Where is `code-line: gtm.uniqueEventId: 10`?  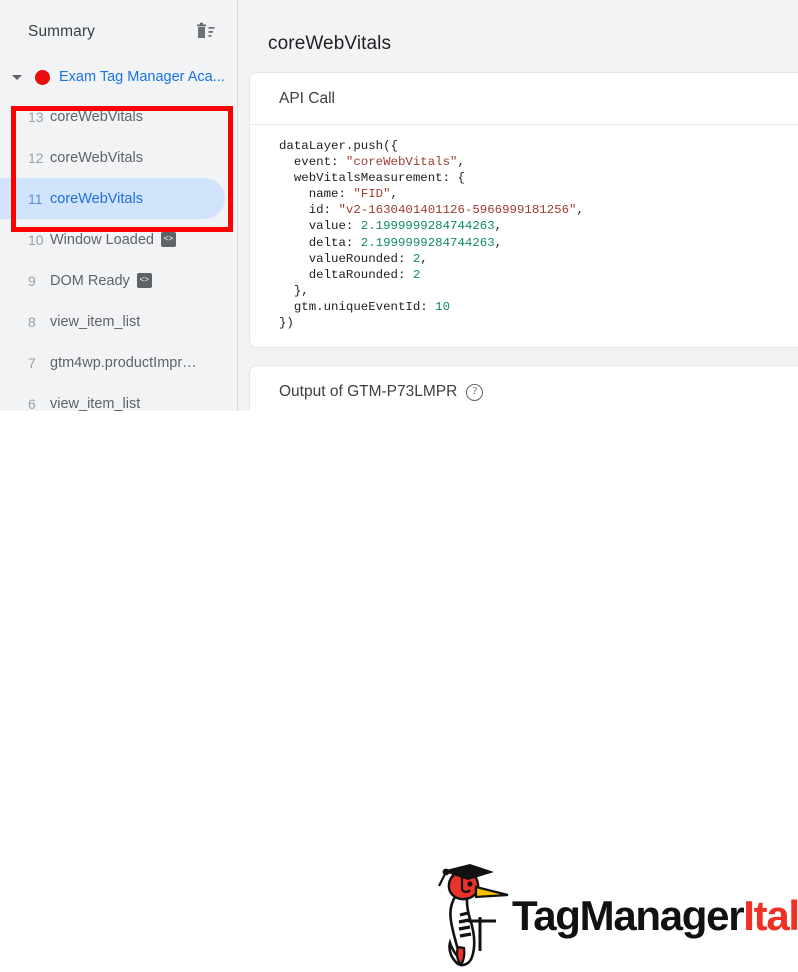 code-line: gtm.uniqueEventId: 10 is located at coordinates (365, 306).